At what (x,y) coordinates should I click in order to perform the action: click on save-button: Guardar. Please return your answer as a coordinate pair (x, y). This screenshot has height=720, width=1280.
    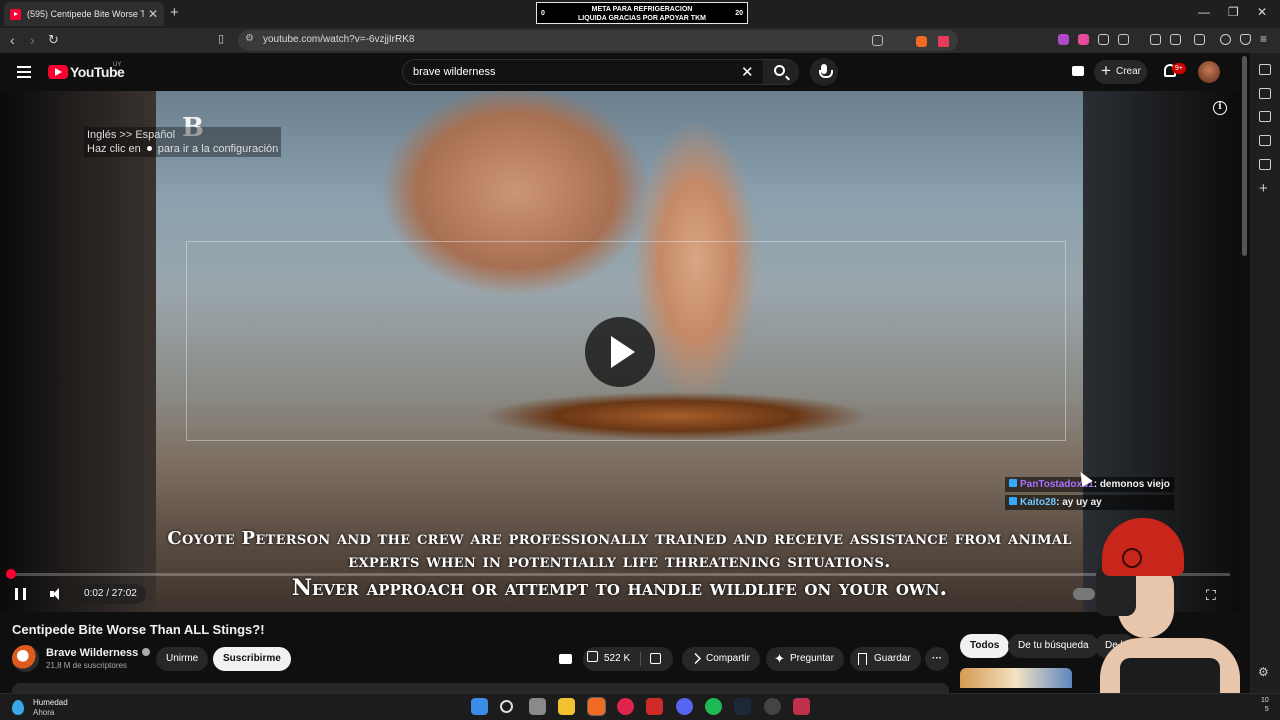
    Looking at the image, I should click on (885, 659).